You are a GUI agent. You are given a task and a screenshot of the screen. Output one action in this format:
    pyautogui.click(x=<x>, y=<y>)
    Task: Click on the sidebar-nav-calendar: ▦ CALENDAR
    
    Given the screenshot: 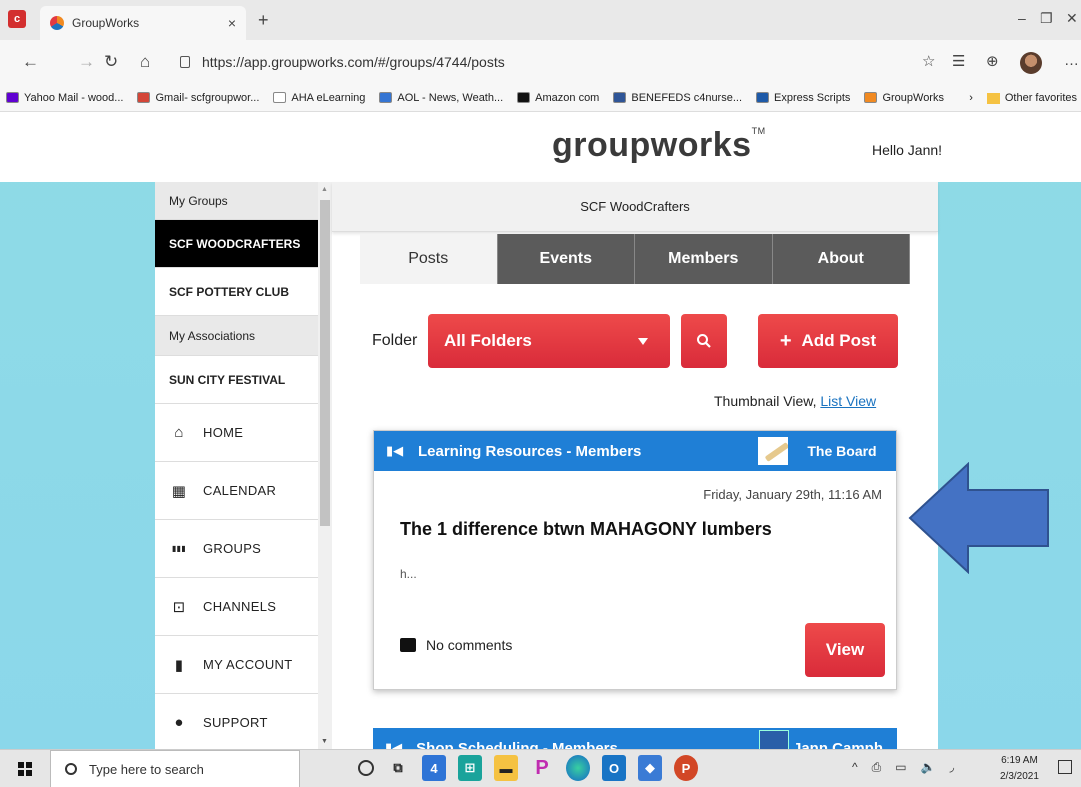 What is the action you would take?
    pyautogui.click(x=243, y=491)
    